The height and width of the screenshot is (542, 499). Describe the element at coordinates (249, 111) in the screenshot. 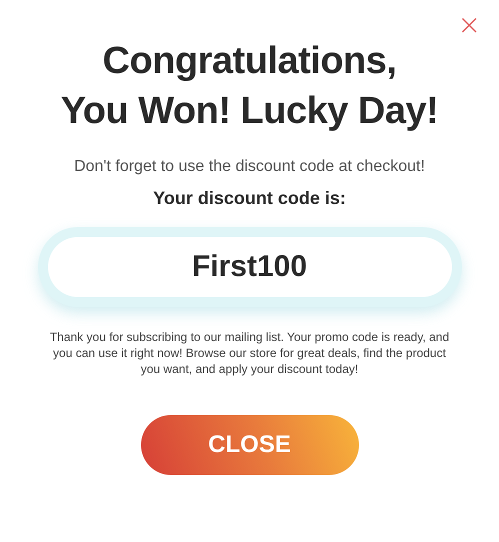

I see `popup-title: You Won! Lucky Day!` at that location.